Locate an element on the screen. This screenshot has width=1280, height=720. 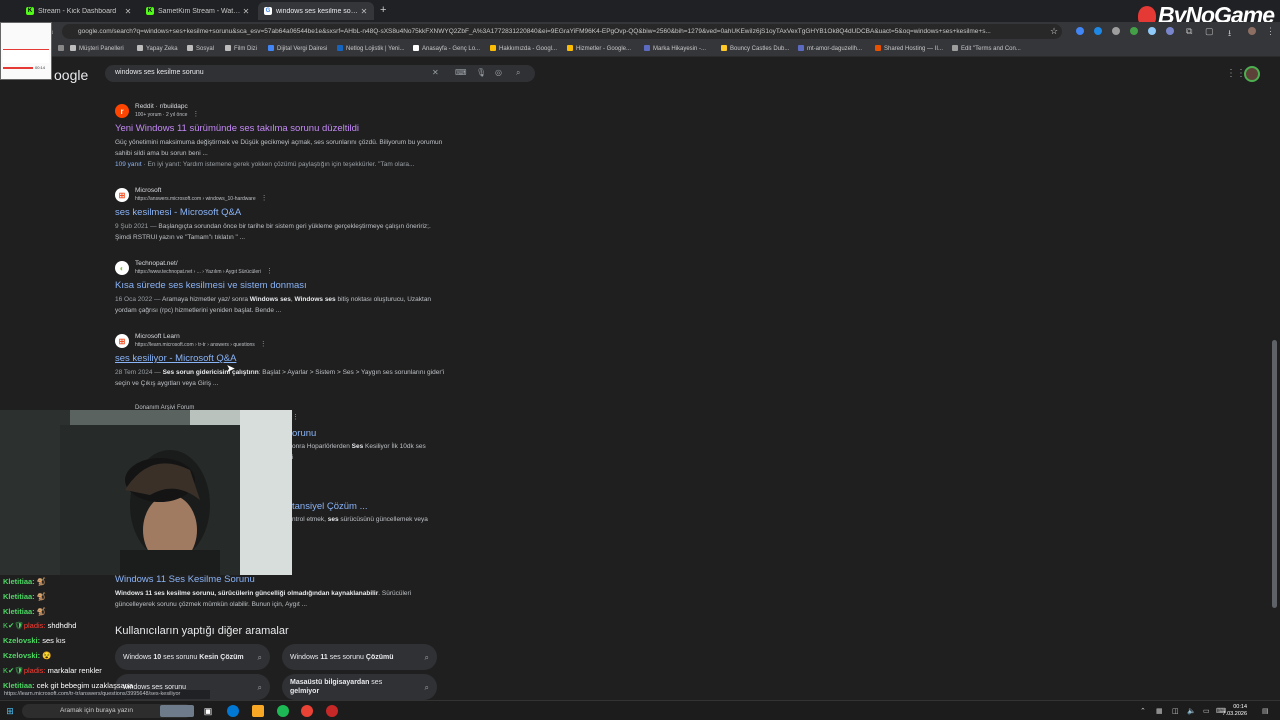
download-icon: ⭳ is located at coordinates (1229, 34).